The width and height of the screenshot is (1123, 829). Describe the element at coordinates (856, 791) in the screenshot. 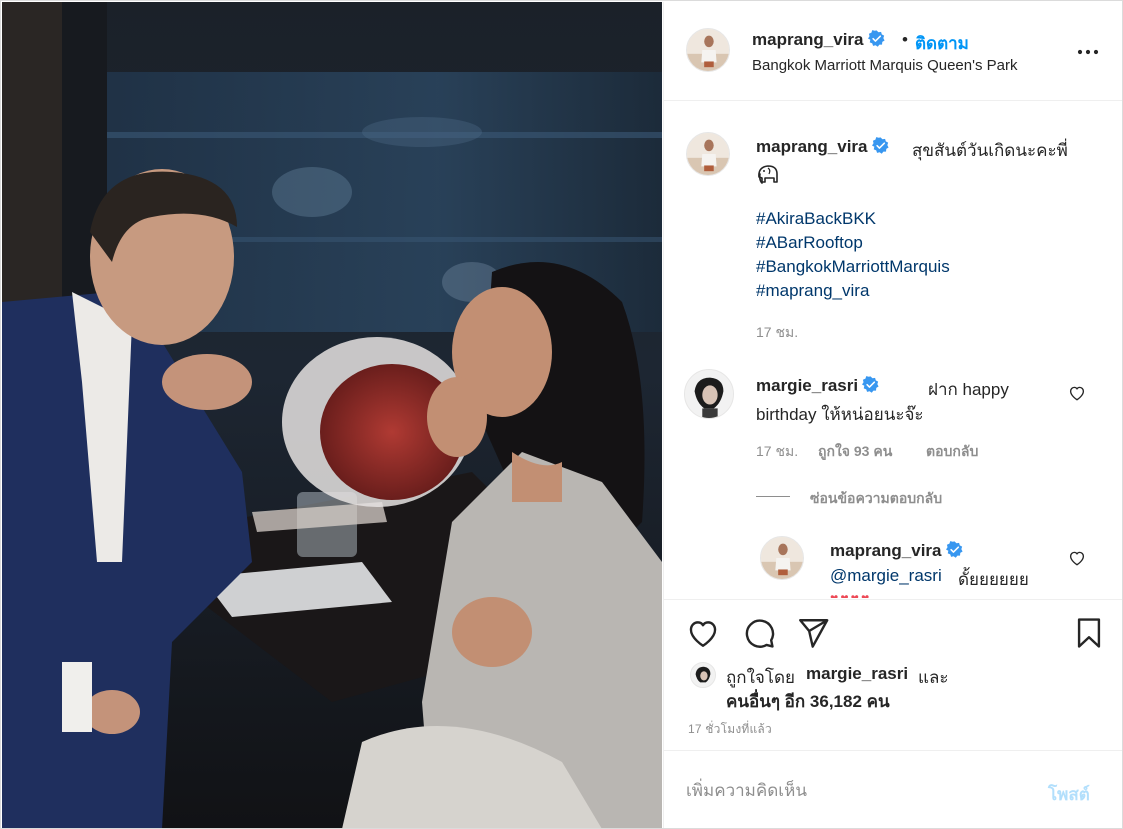

I see `comment-input` at that location.